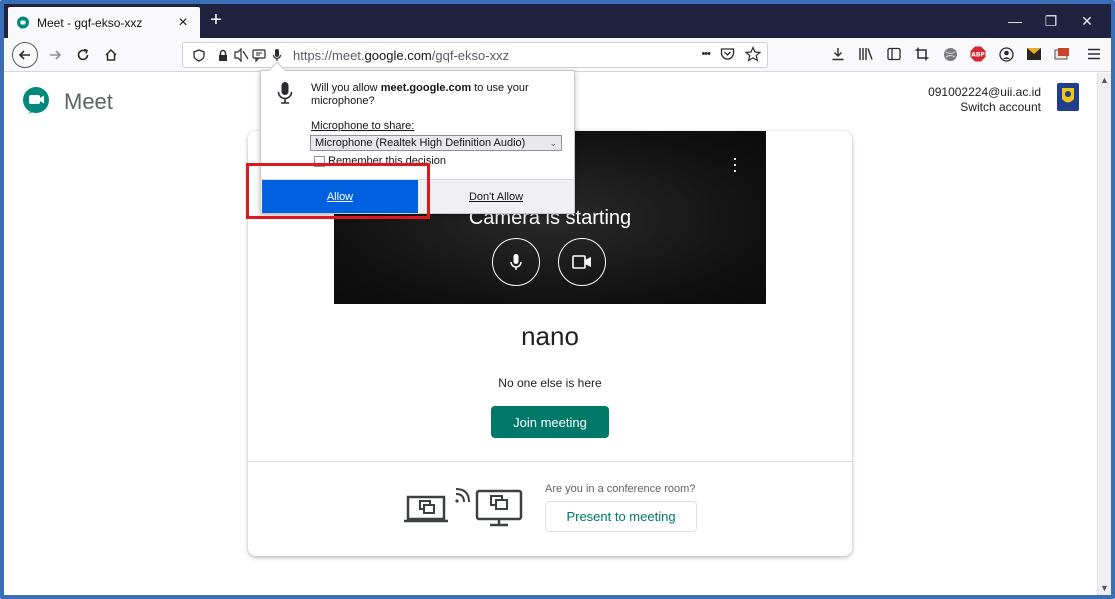 The image size is (1115, 599). Describe the element at coordinates (183, 22) in the screenshot. I see `tab-close-icon: ×` at that location.